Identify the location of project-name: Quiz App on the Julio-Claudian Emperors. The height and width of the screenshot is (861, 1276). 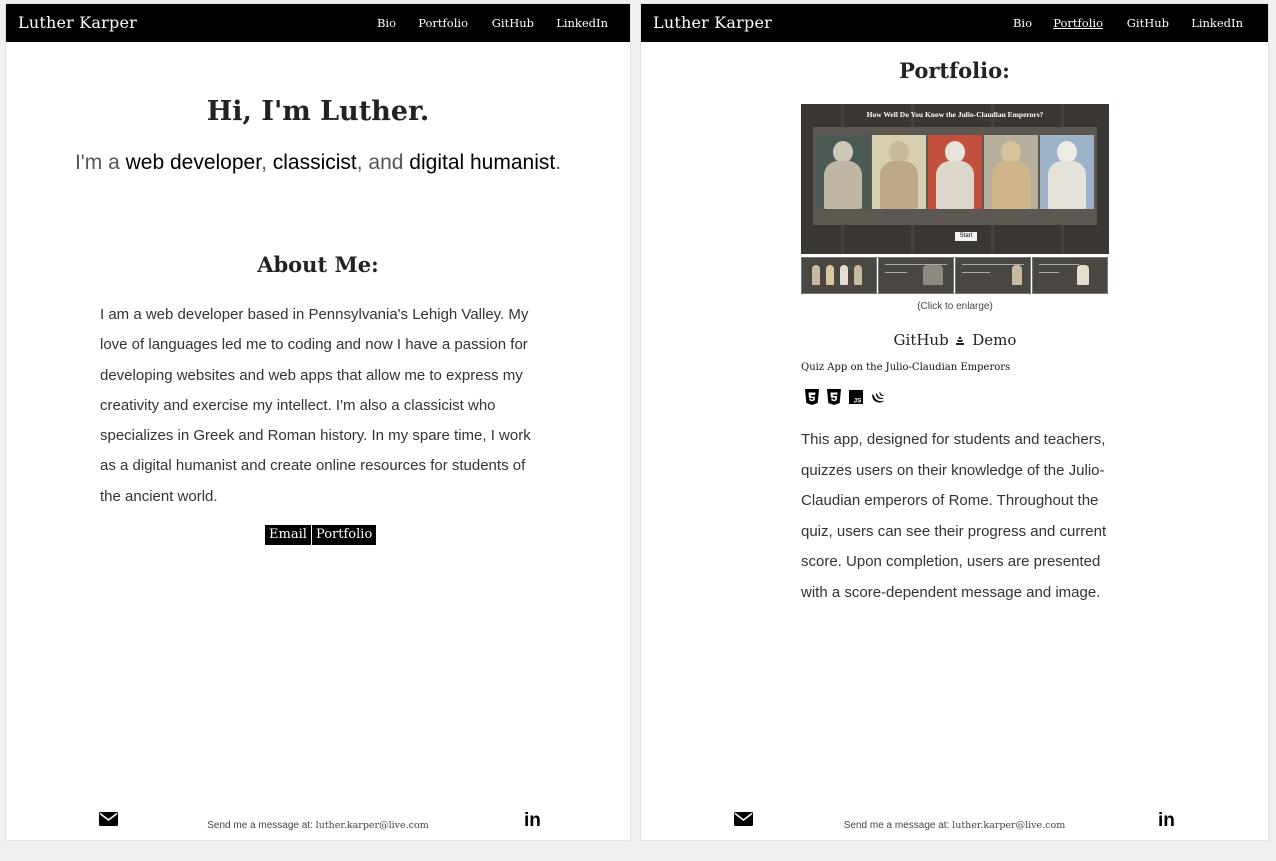
(906, 367).